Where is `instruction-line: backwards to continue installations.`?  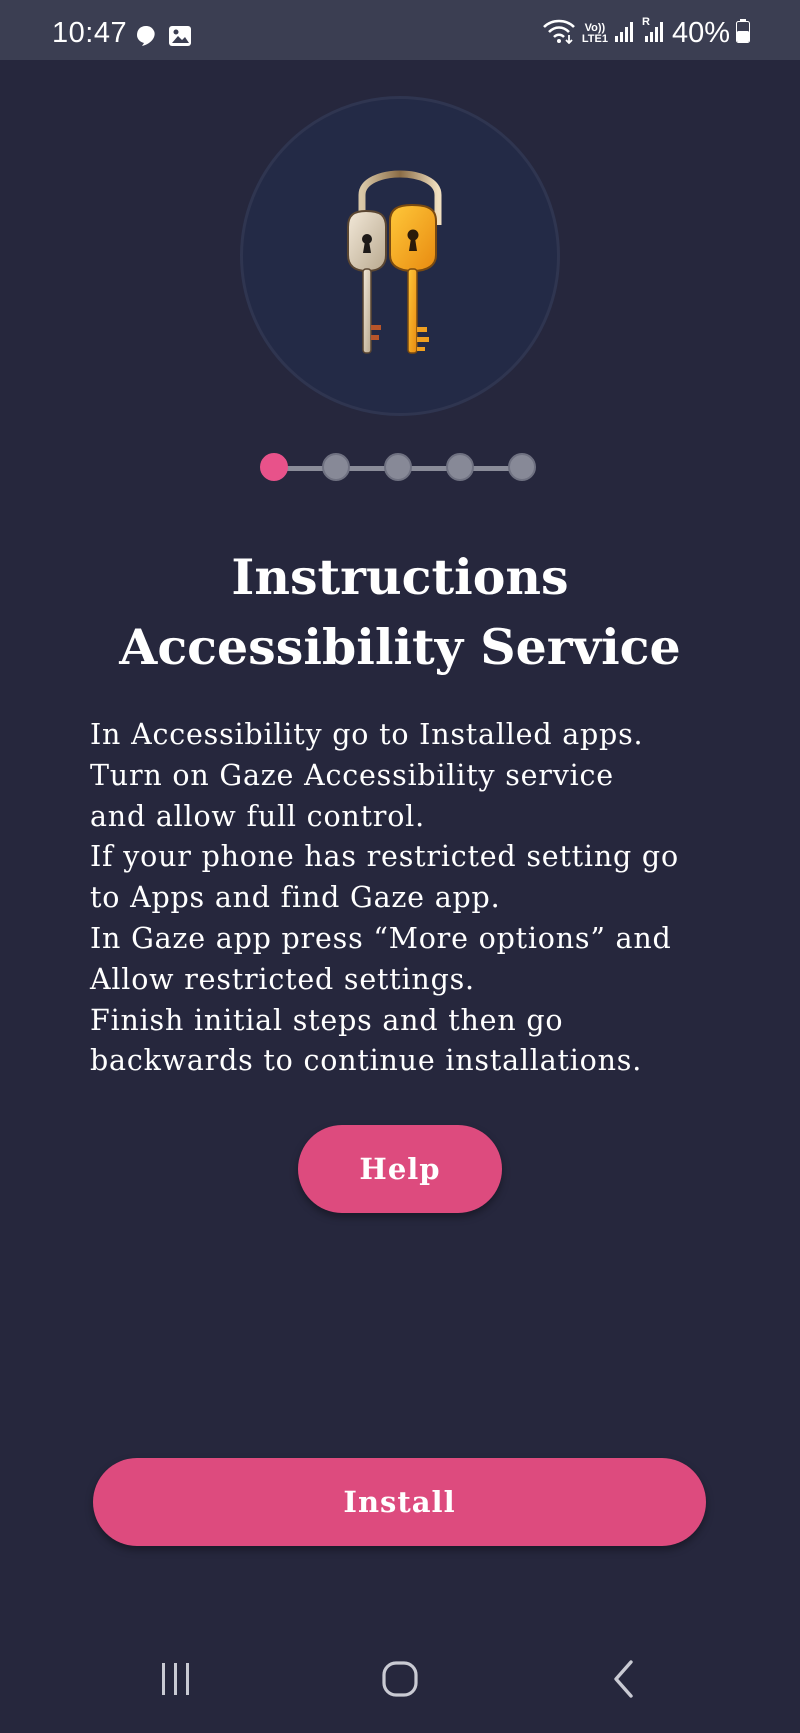 instruction-line: backwards to continue installations. is located at coordinates (366, 1061).